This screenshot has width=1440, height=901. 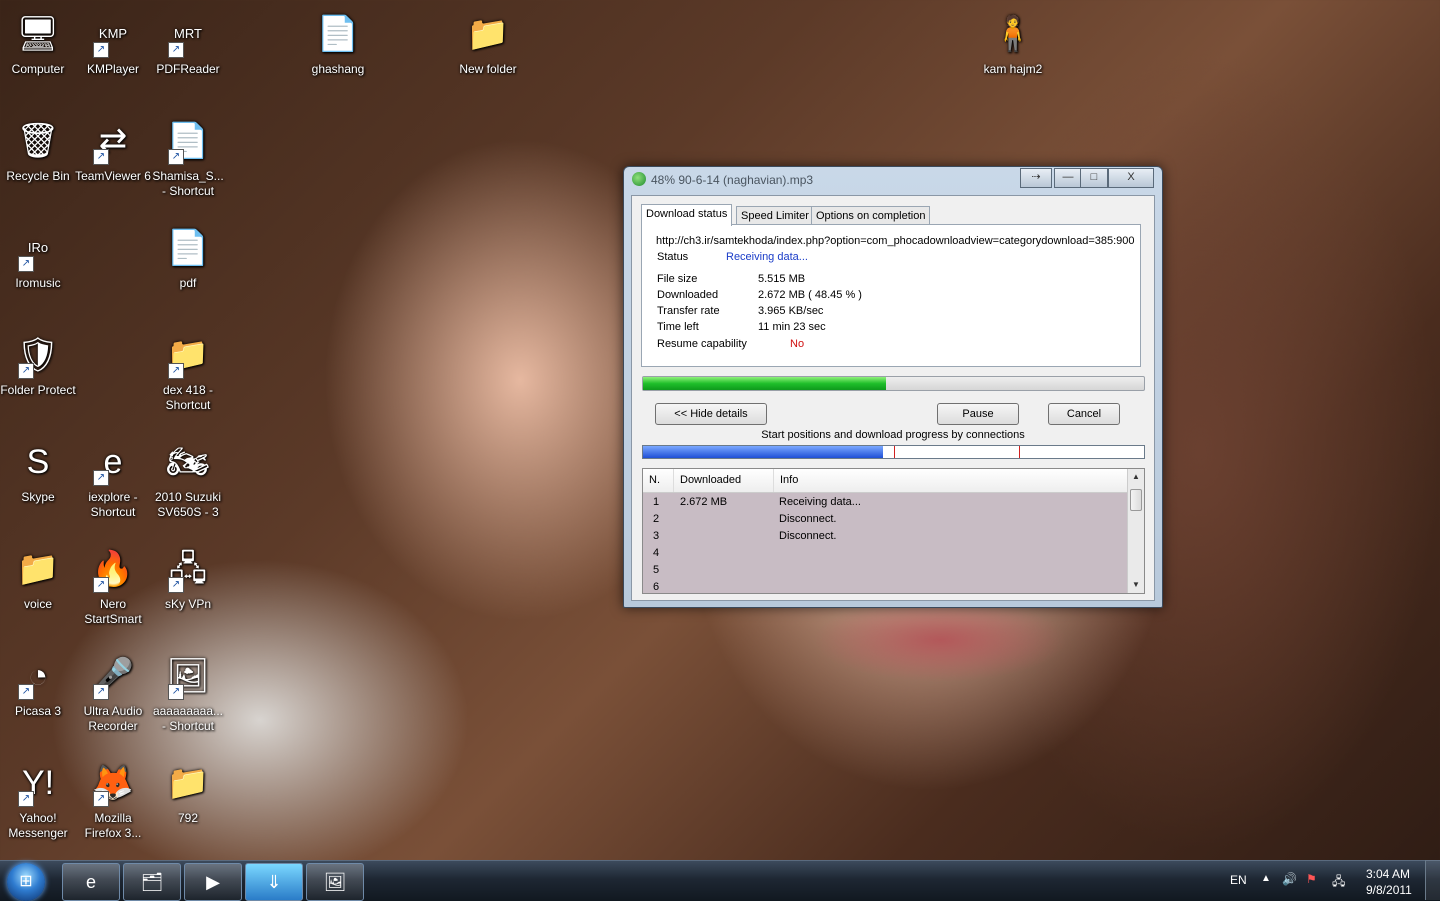 I want to click on desktop-icon-sky-vpn: 🖧 ↗ sKy VPn, so click(x=188, y=578).